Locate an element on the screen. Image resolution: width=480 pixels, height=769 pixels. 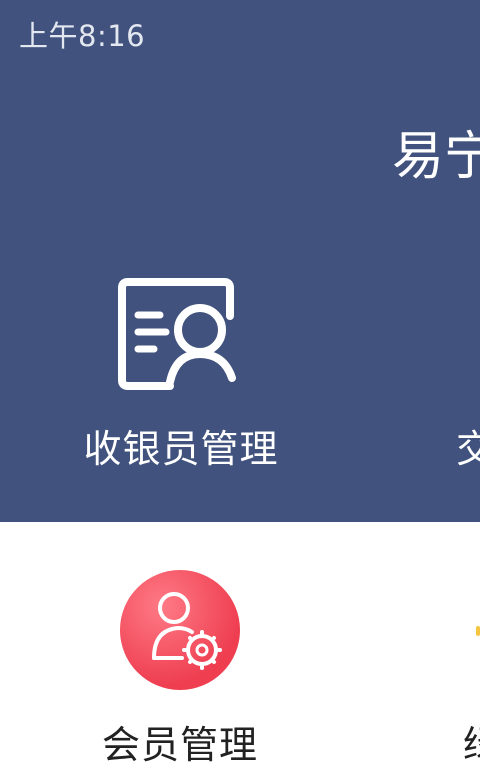
menu-item-member-management: 会员管理 is located at coordinates (208, 668).